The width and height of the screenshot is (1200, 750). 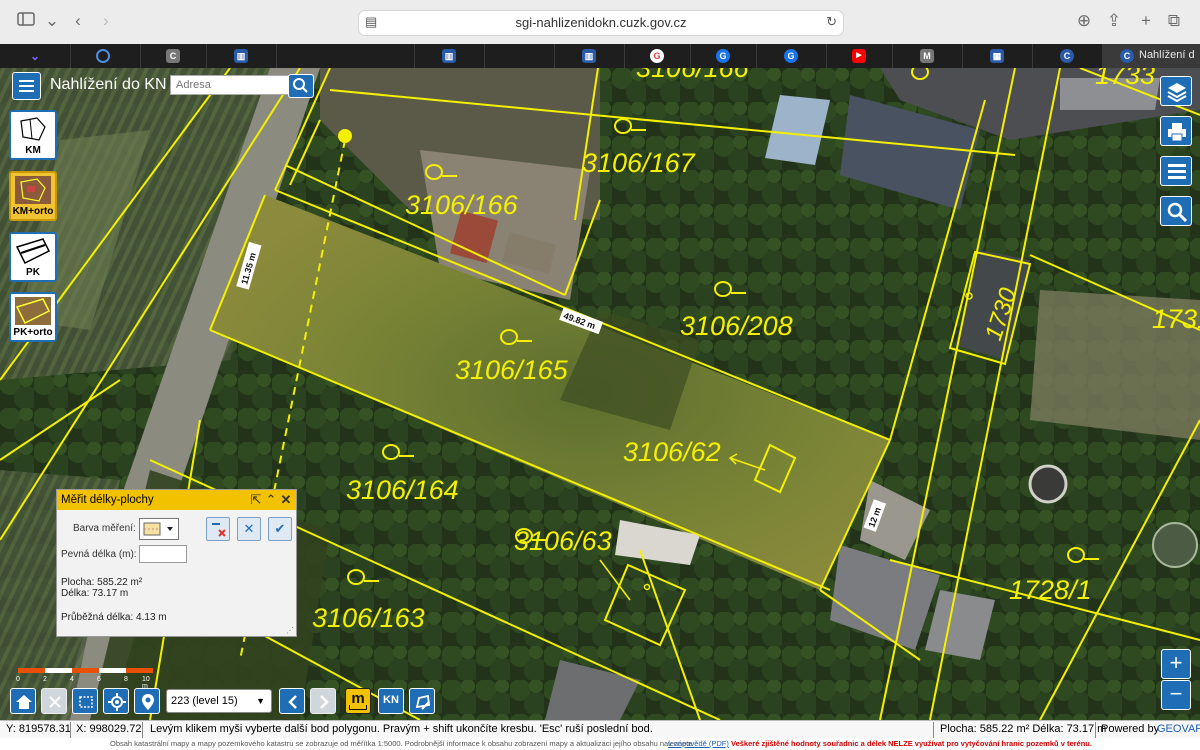 I want to click on chevron-down-icon: ⌄, so click(x=52, y=21).